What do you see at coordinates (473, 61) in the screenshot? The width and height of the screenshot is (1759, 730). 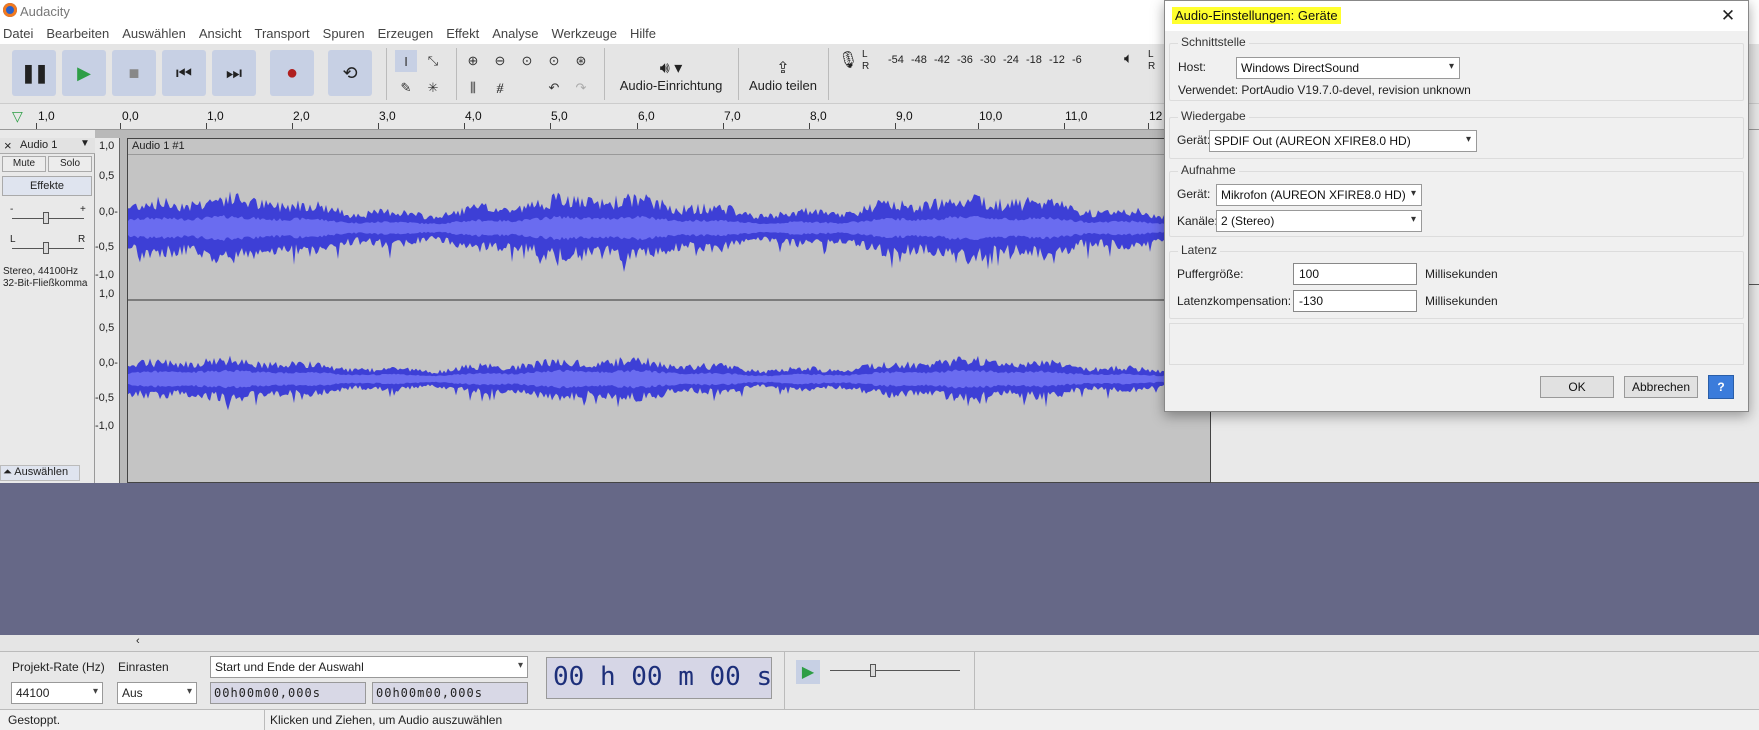 I see `zoom-in-button: ⊕` at bounding box center [473, 61].